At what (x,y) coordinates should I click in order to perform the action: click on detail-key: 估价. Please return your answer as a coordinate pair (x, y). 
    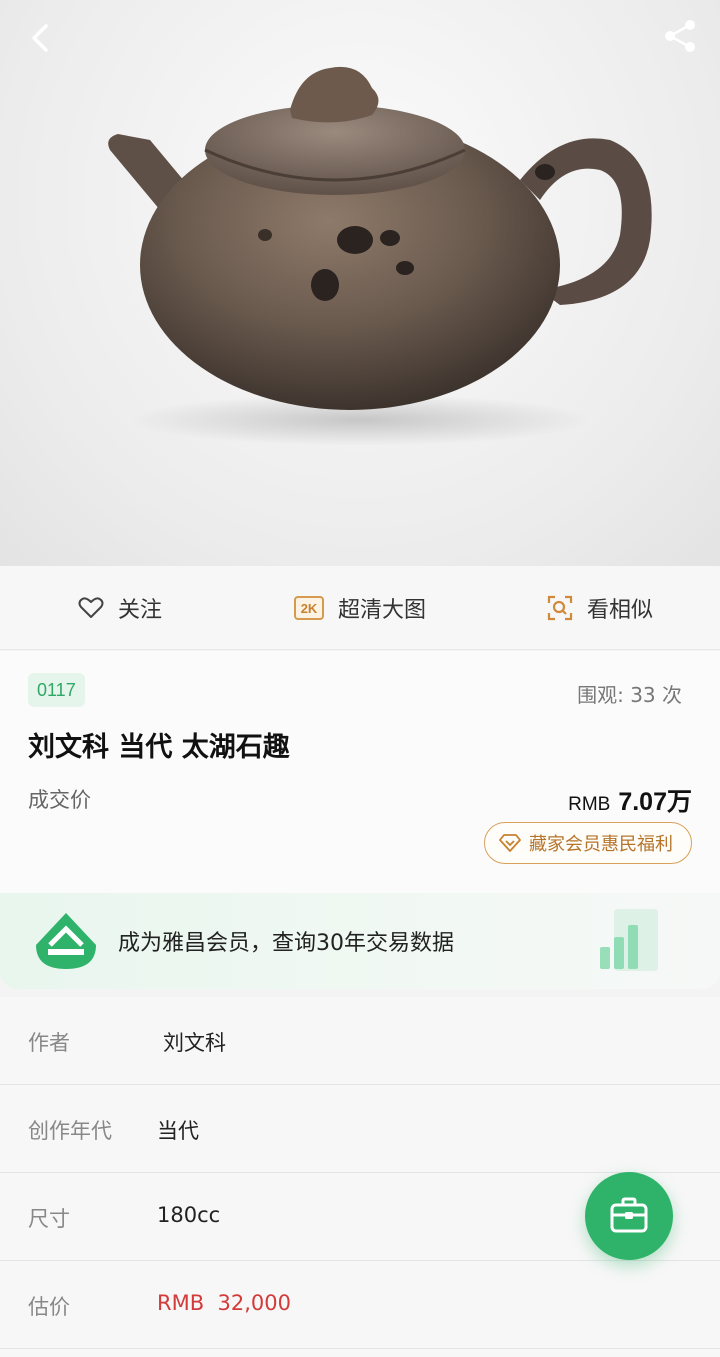
    Looking at the image, I should click on (49, 1307).